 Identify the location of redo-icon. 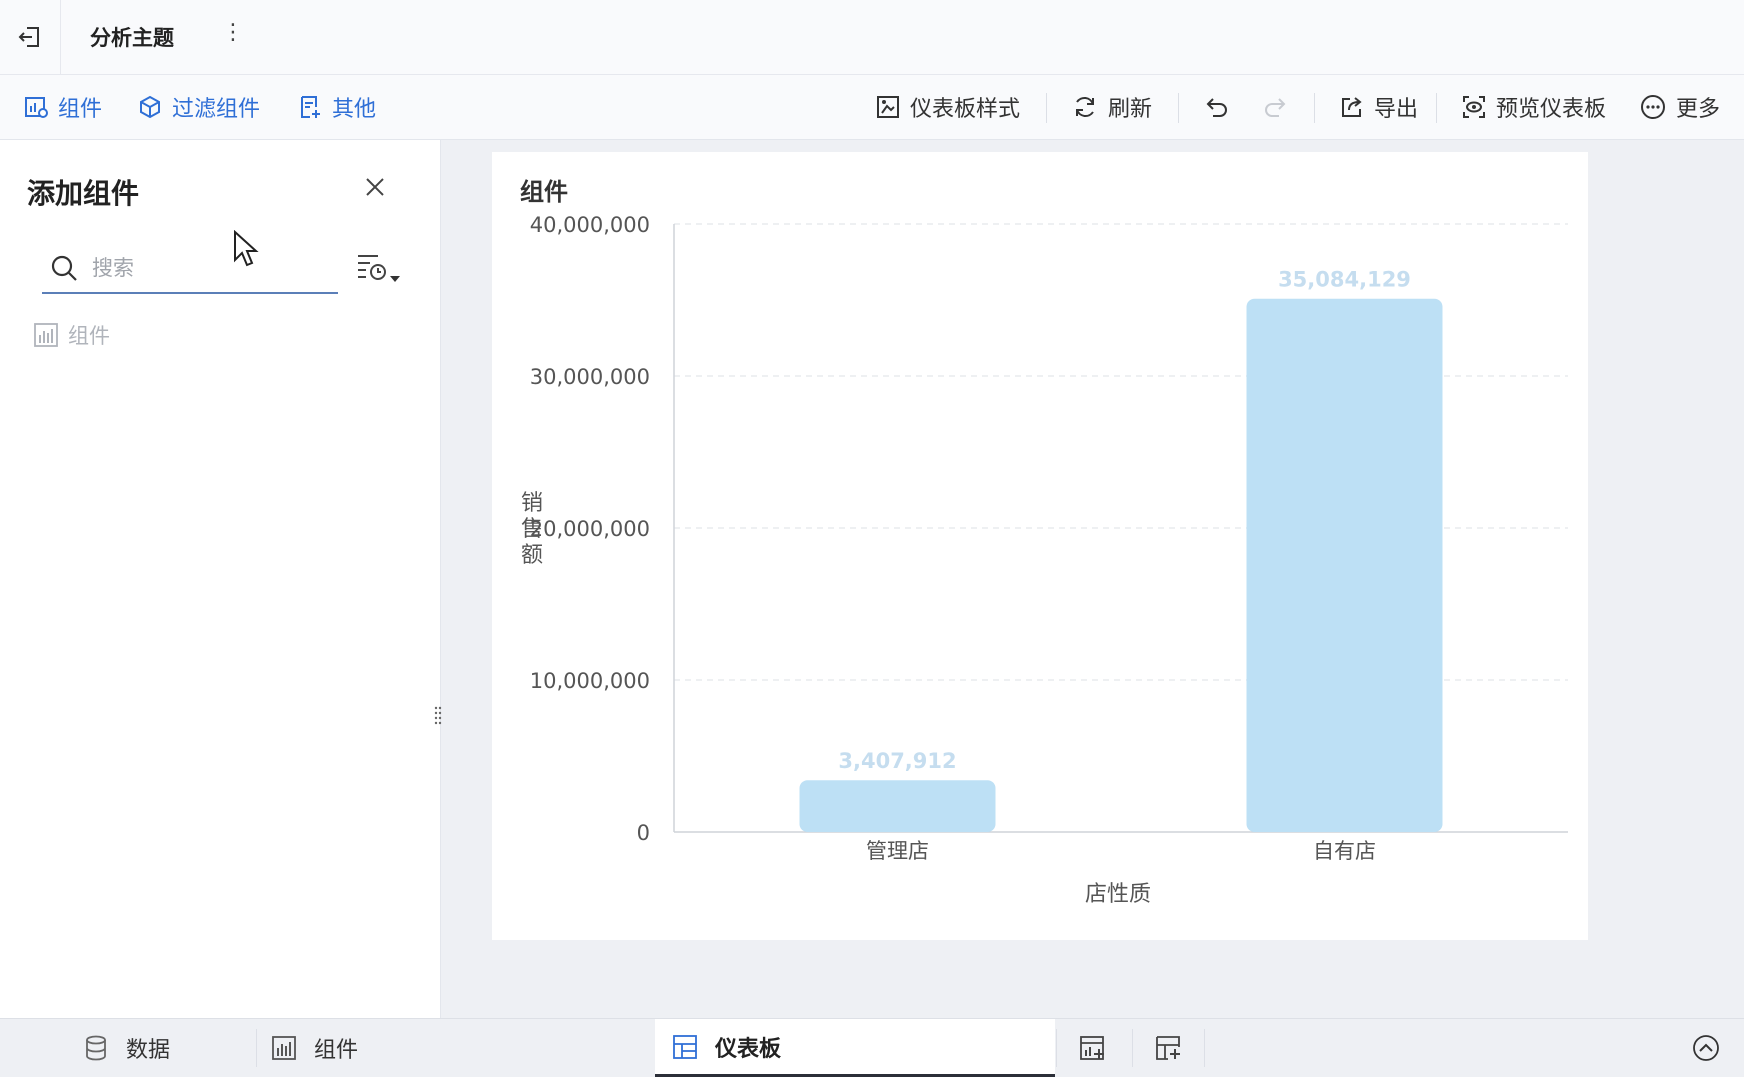
(1275, 107).